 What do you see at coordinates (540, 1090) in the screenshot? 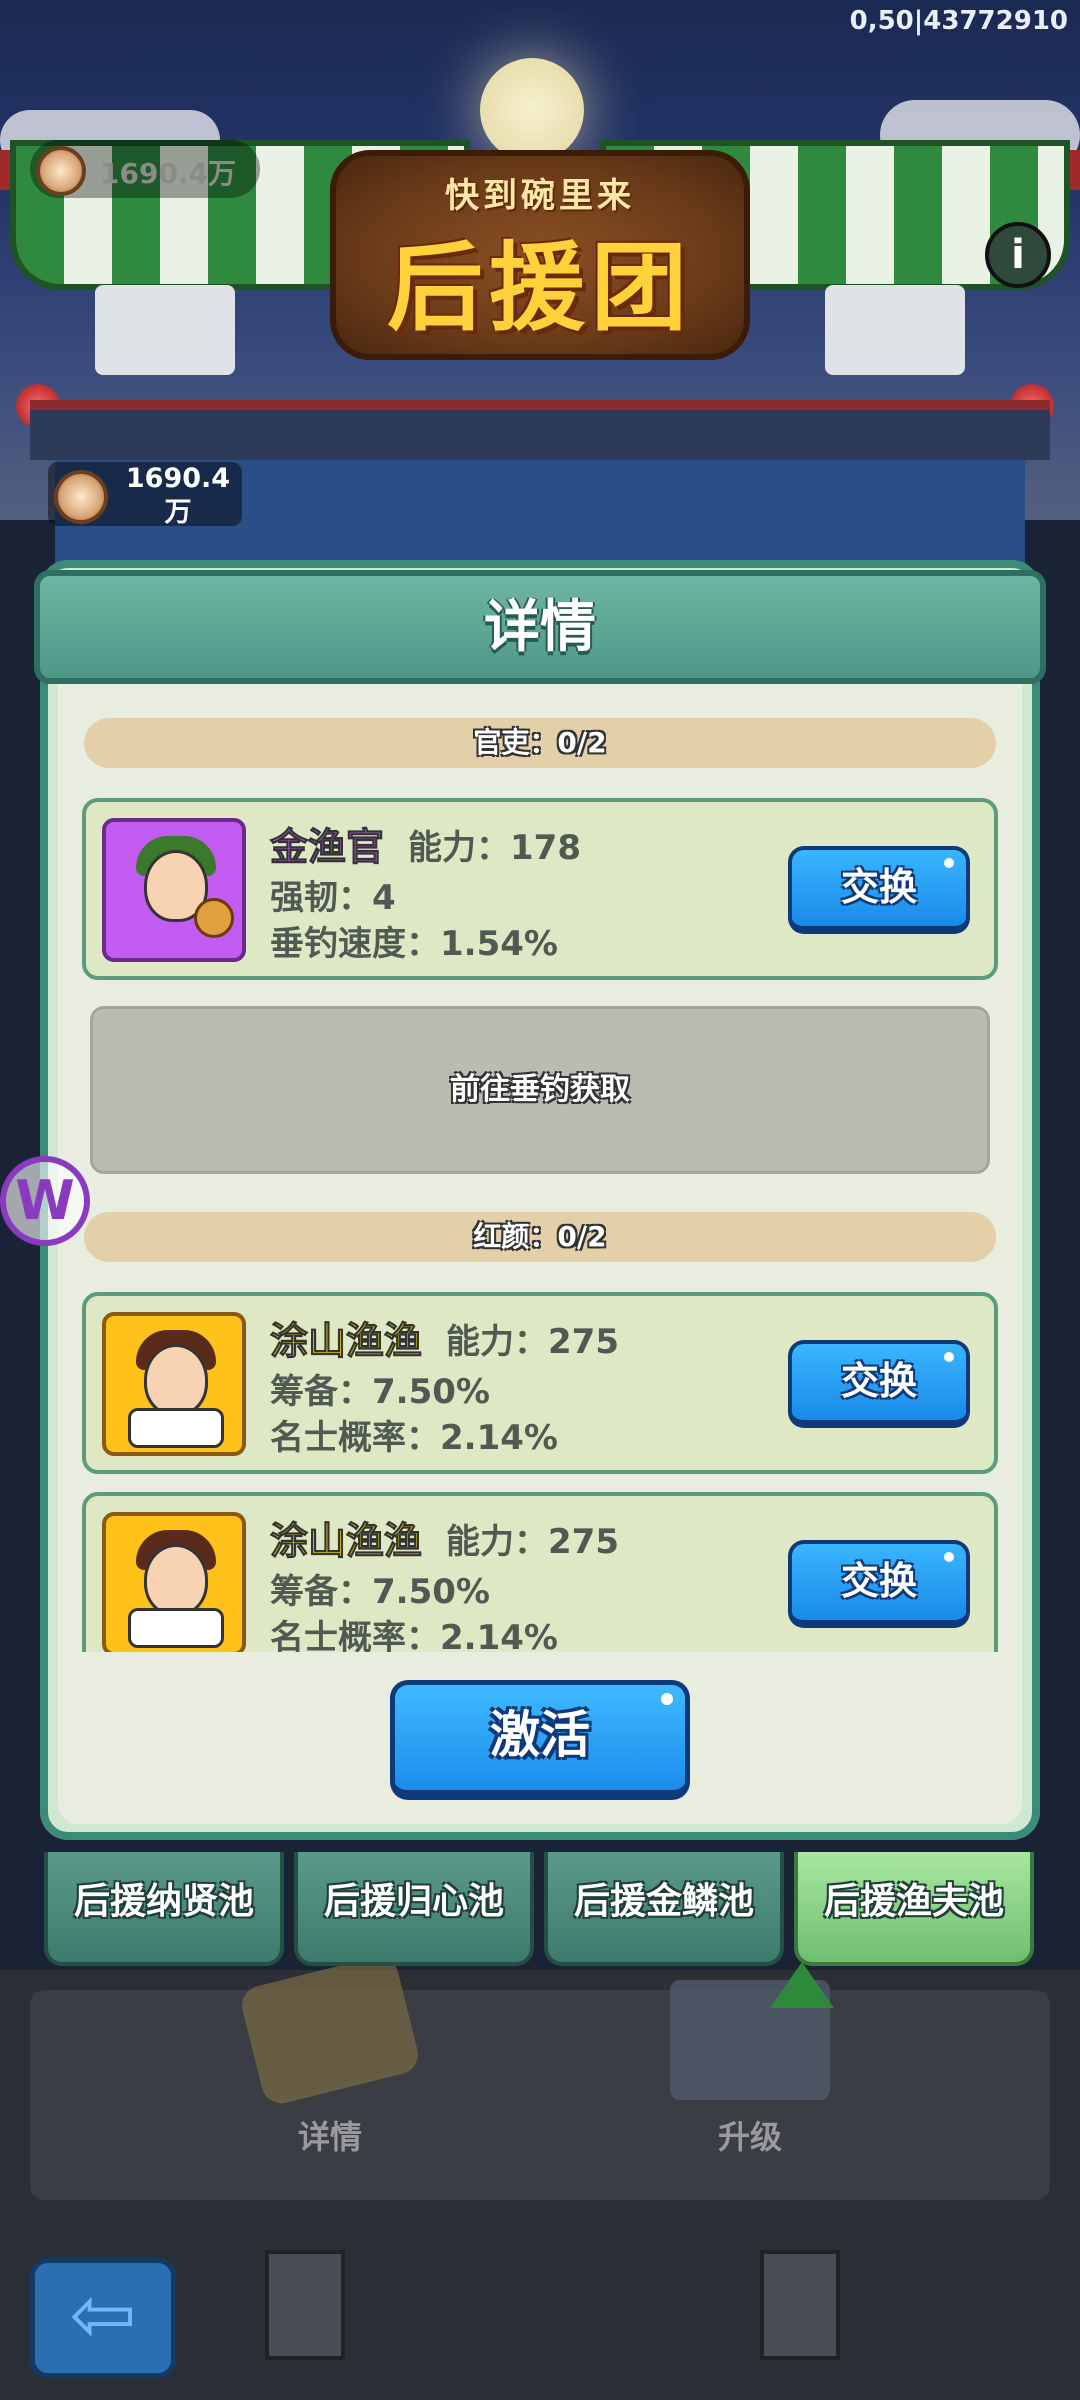
I see `goto-fishing-slot: 前往垂钓获取` at bounding box center [540, 1090].